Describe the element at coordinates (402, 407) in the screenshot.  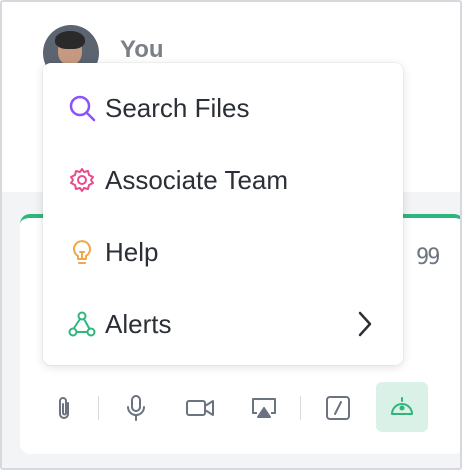
I see `bot-icon` at that location.